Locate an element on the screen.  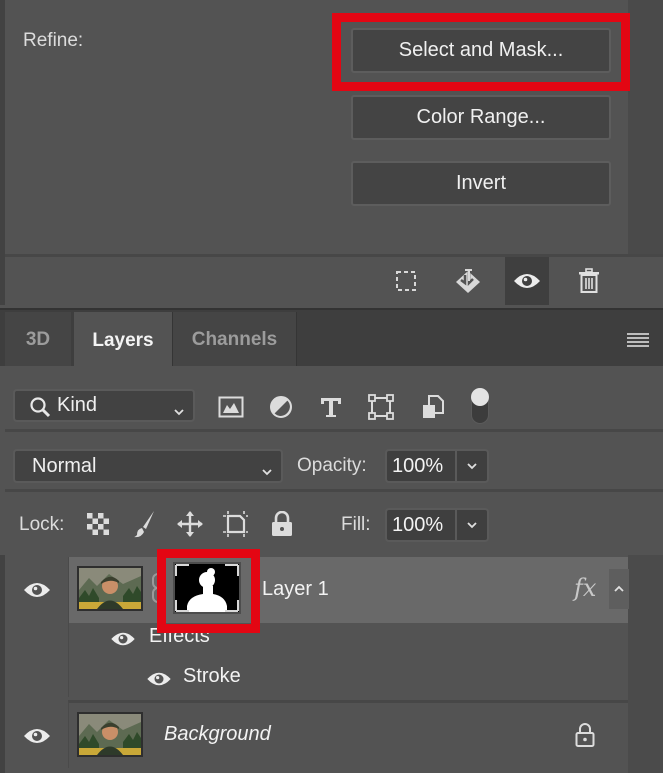
apply-mask-icon is located at coordinates (468, 281).